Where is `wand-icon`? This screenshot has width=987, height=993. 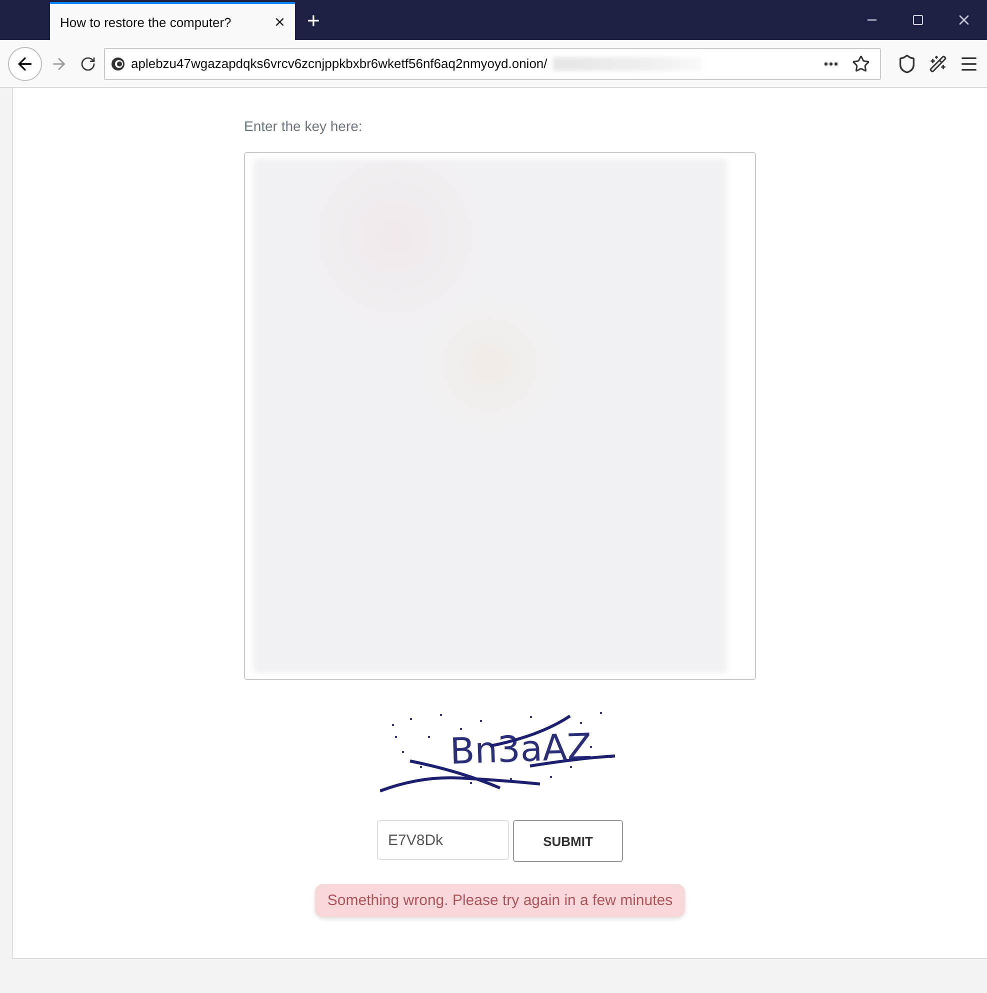
wand-icon is located at coordinates (938, 63).